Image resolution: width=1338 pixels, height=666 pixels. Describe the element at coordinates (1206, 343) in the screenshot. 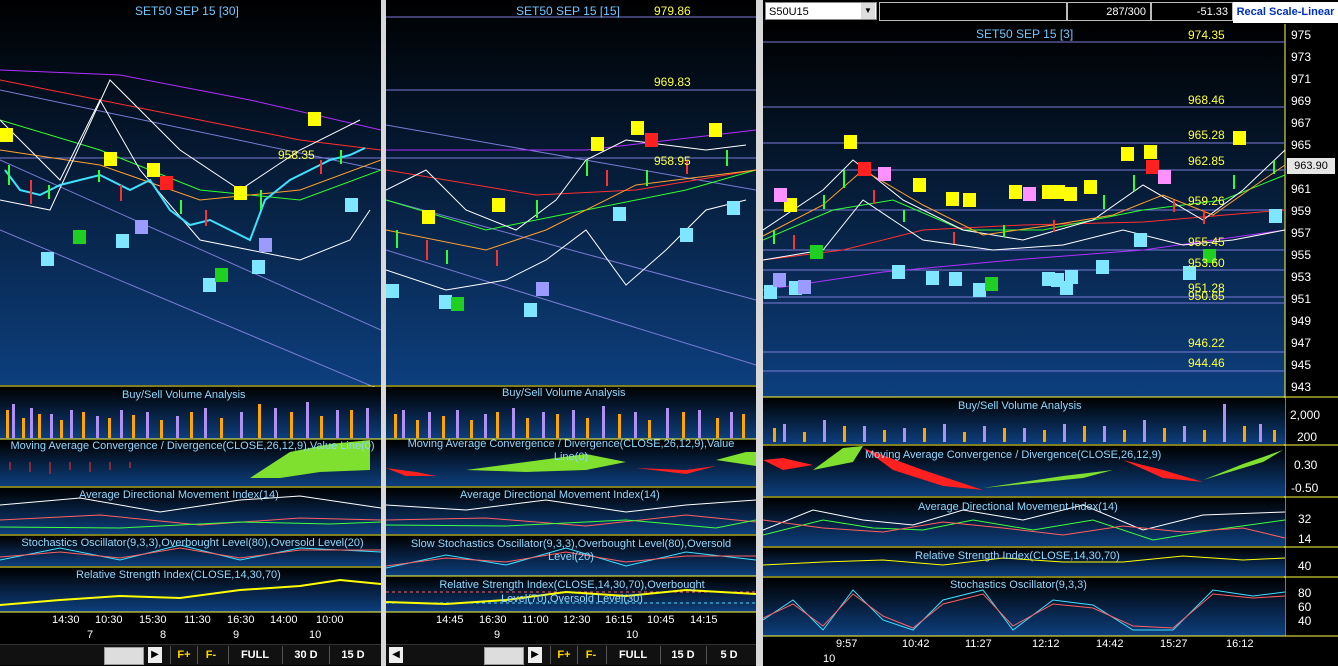

I see `level-label: 946.22` at that location.